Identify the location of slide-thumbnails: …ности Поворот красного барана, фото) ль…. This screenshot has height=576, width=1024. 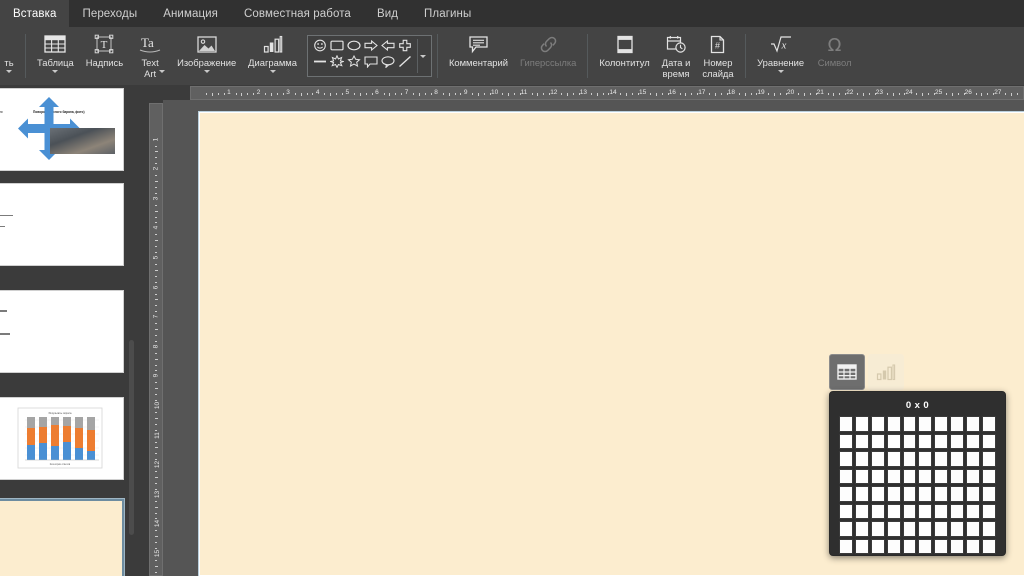
(68, 330).